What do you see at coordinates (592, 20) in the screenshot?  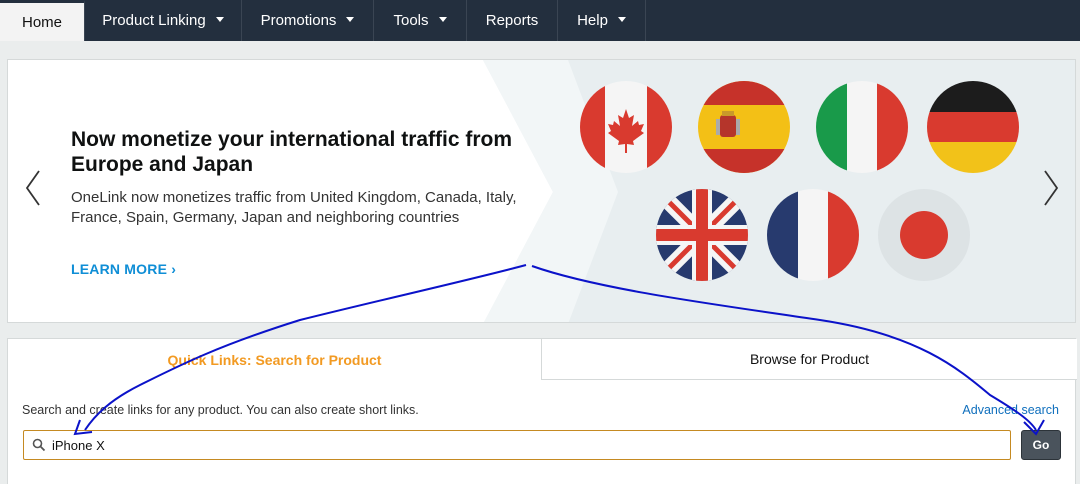 I see `nav-help-label: Help` at bounding box center [592, 20].